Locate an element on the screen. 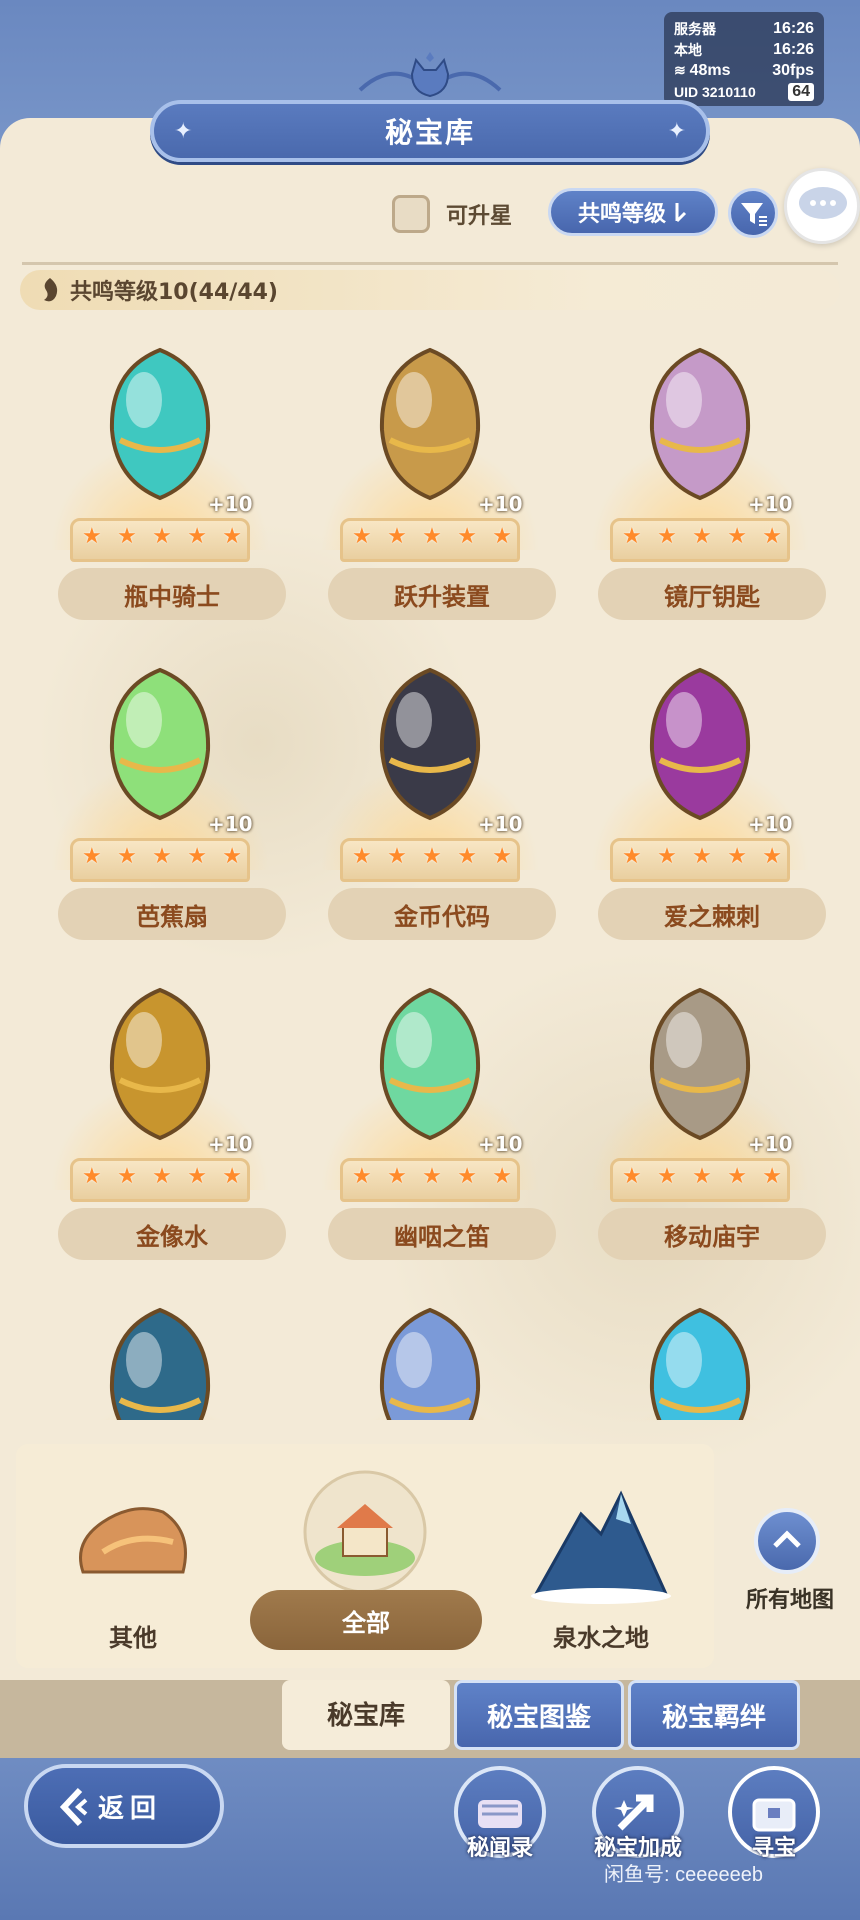  cat-crest-icon is located at coordinates (430, 75).